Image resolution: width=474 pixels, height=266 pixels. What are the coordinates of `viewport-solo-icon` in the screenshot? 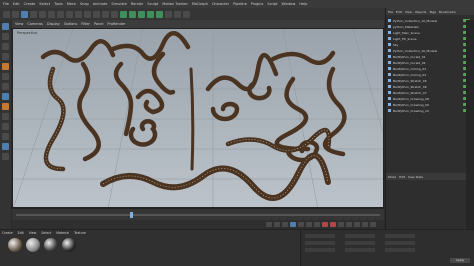 It's located at (5, 136).